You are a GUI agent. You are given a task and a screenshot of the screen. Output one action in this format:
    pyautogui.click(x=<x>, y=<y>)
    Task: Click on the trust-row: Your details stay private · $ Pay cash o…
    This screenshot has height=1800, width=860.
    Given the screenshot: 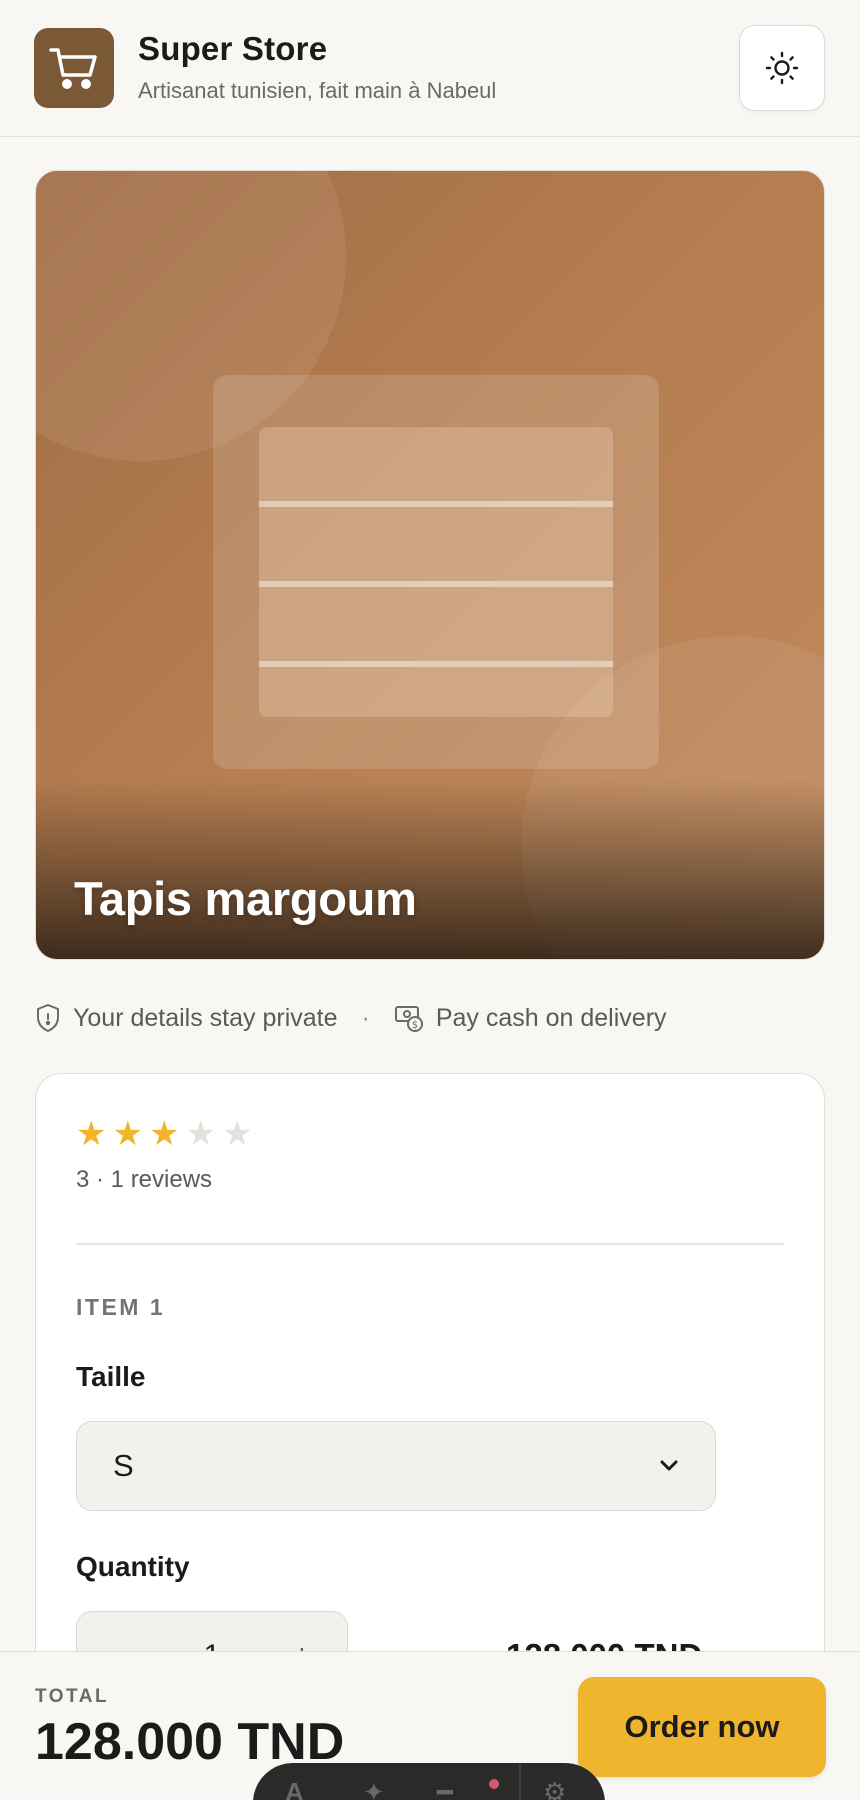 What is the action you would take?
    pyautogui.click(x=351, y=1018)
    